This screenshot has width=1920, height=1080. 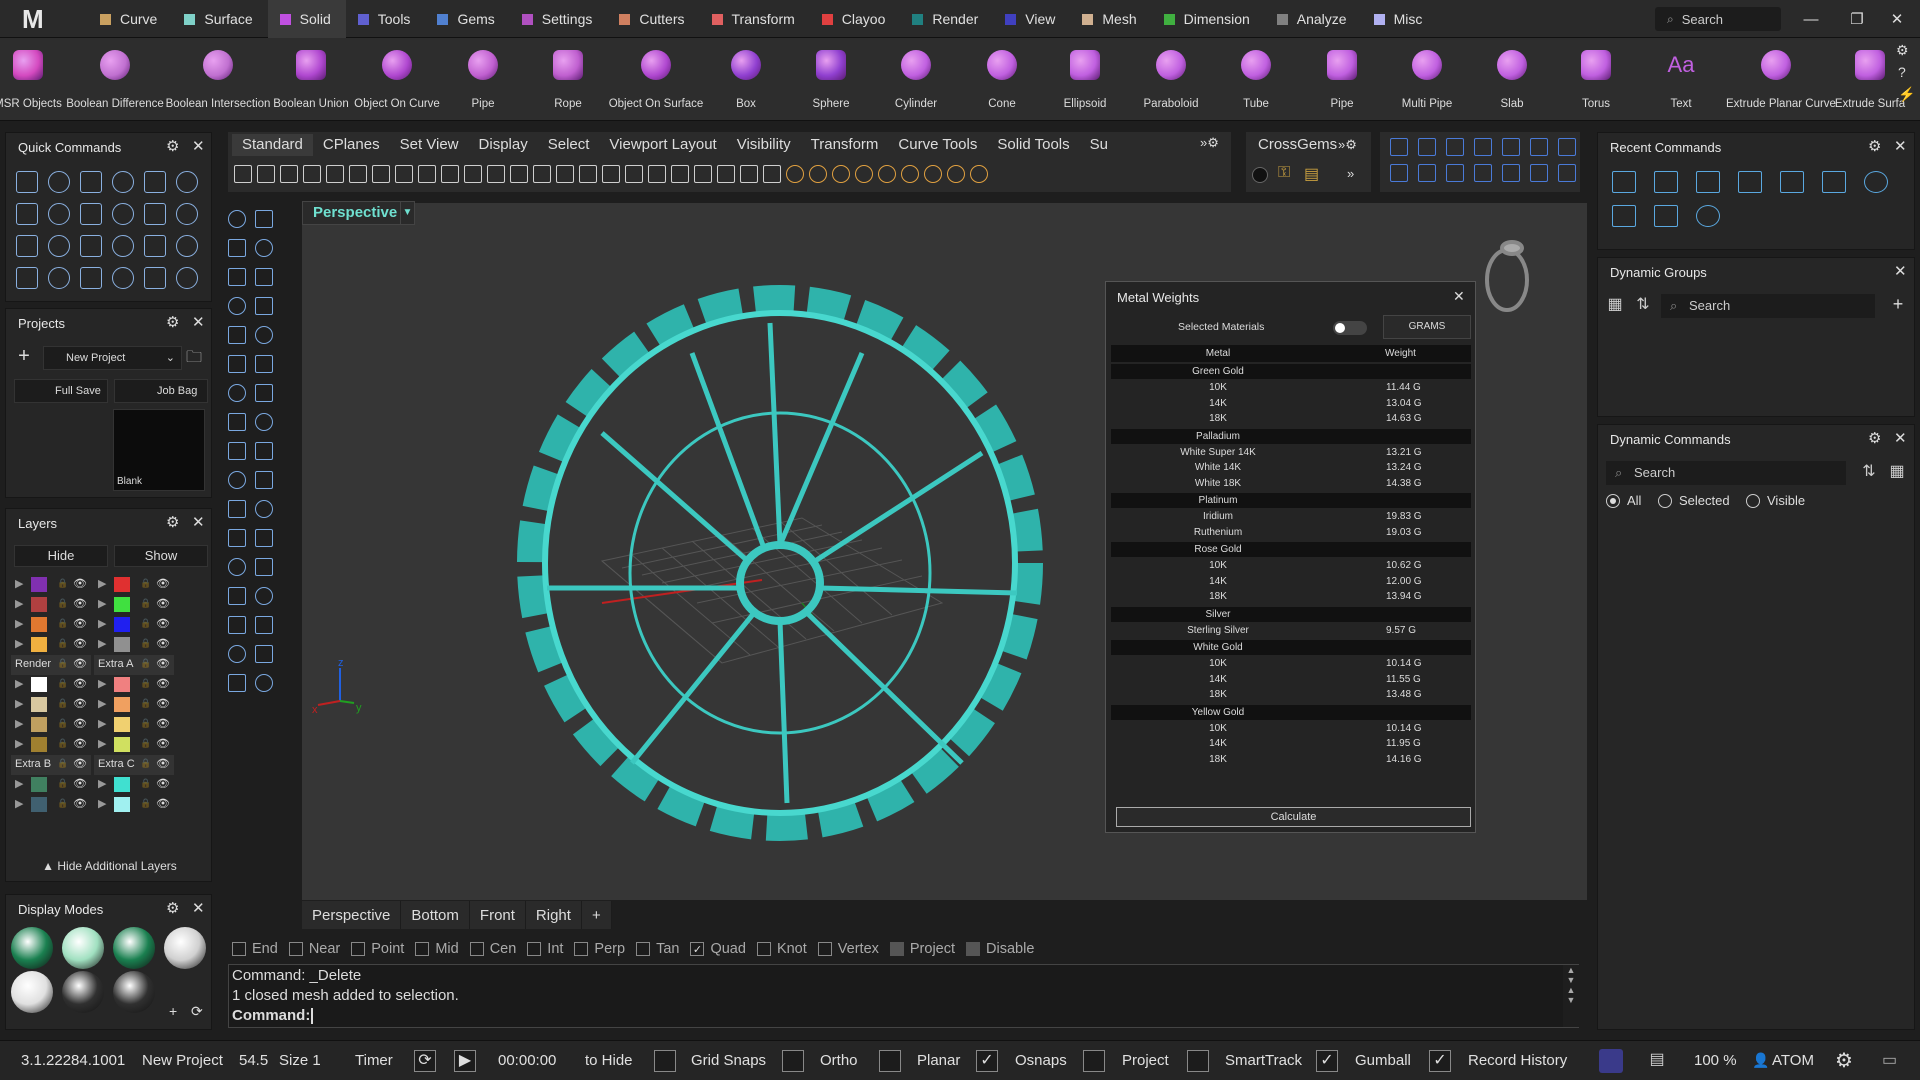 What do you see at coordinates (155, 278) in the screenshot?
I see `eye-icon` at bounding box center [155, 278].